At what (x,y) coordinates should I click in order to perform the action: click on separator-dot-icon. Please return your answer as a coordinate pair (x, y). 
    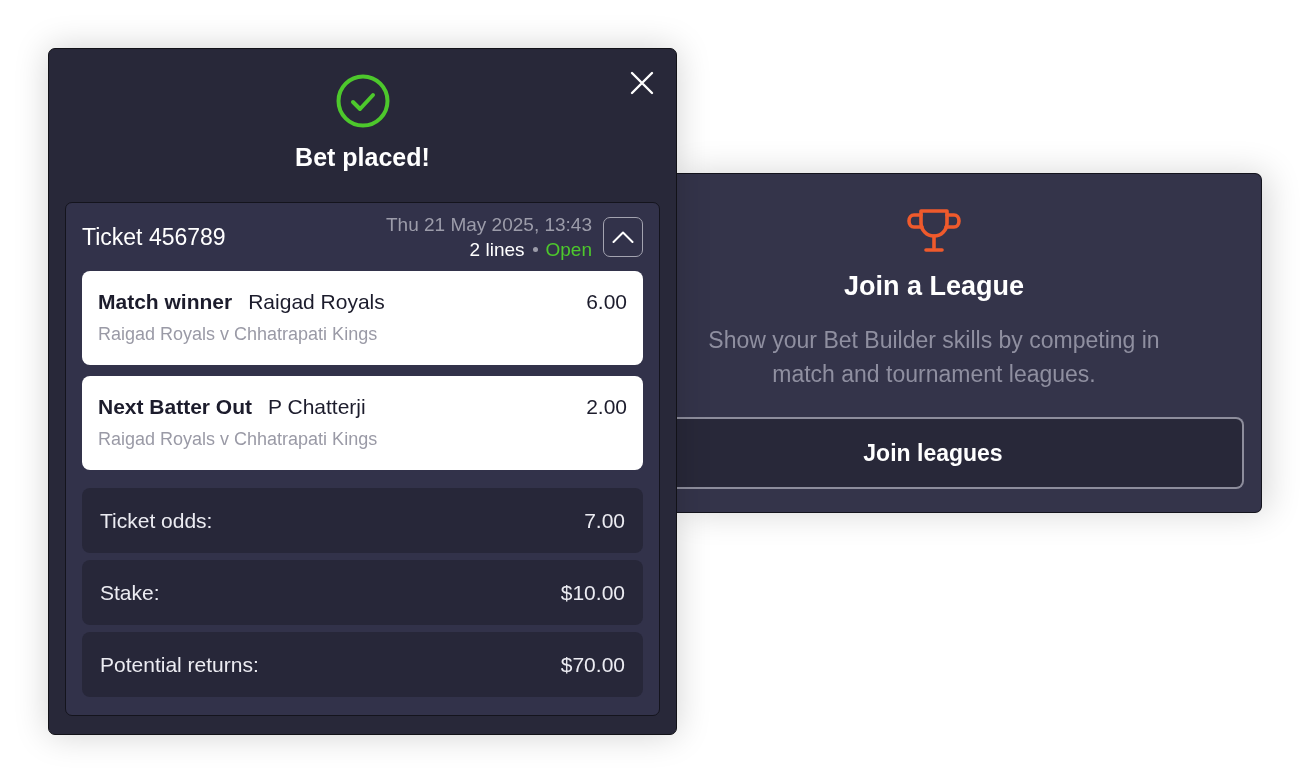
    Looking at the image, I should click on (535, 249).